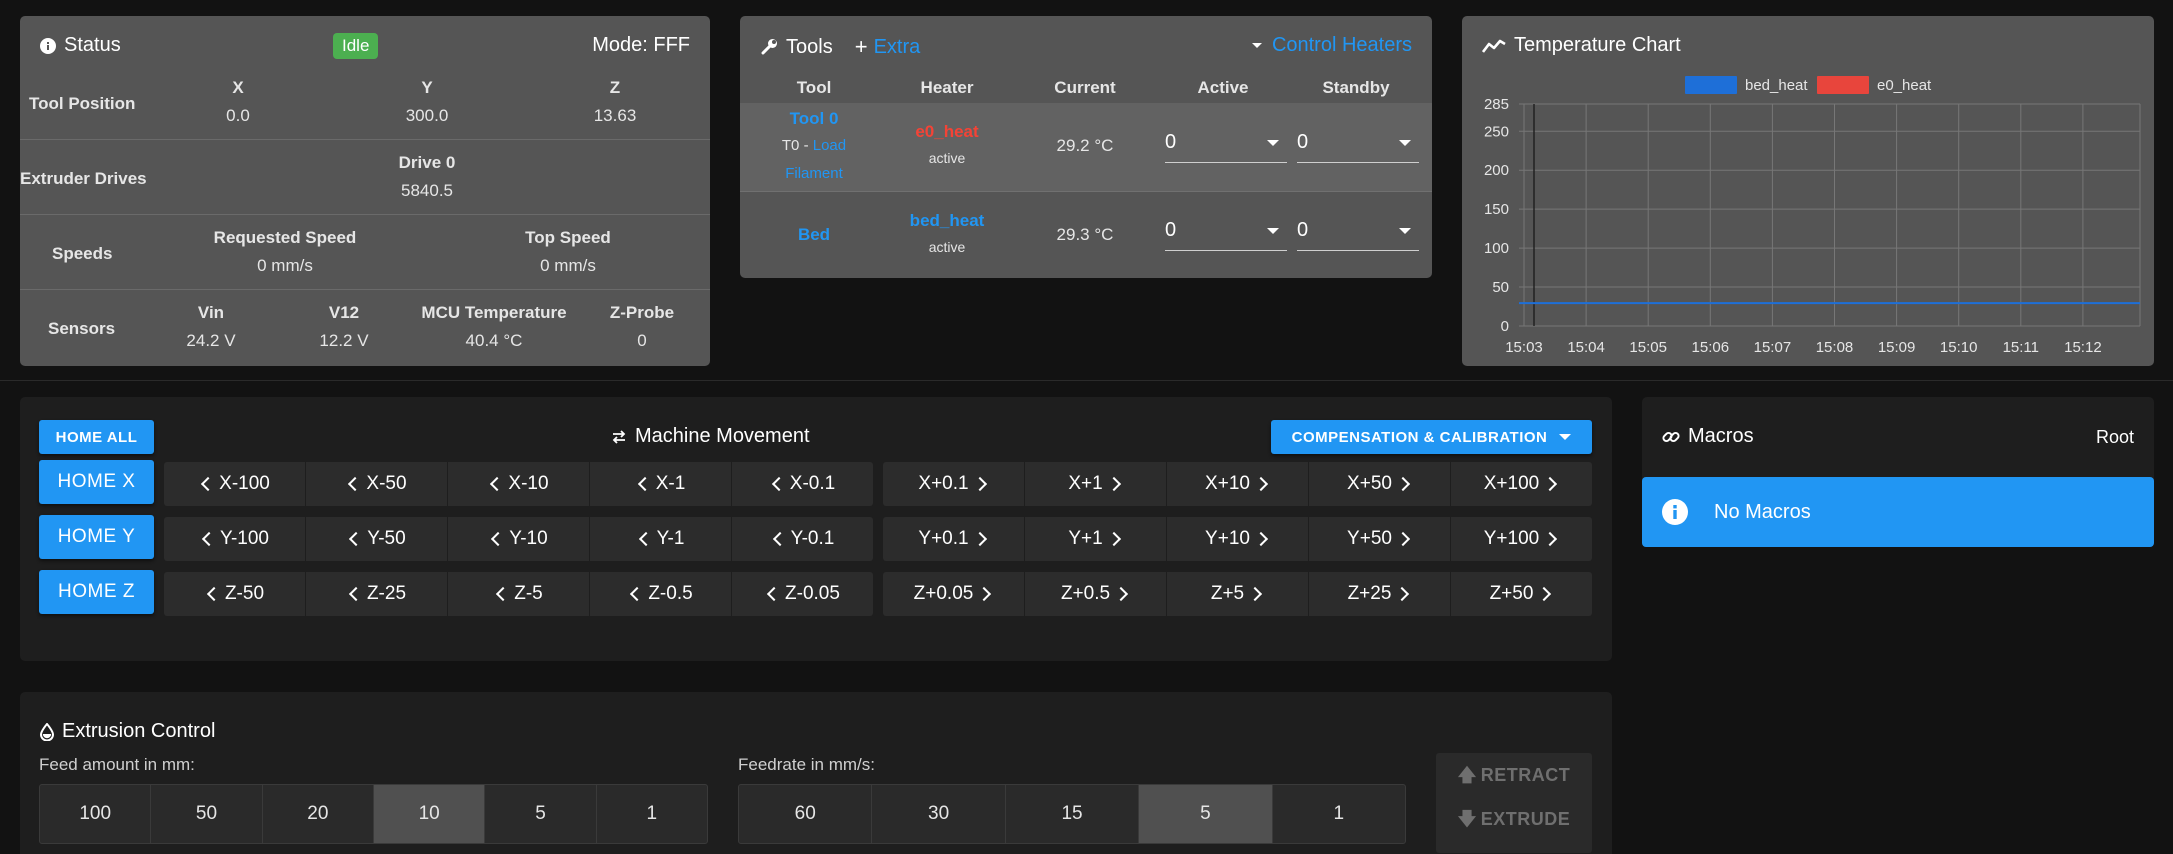 This screenshot has height=854, width=2173. I want to click on jog-button: X+100, so click(1521, 484).